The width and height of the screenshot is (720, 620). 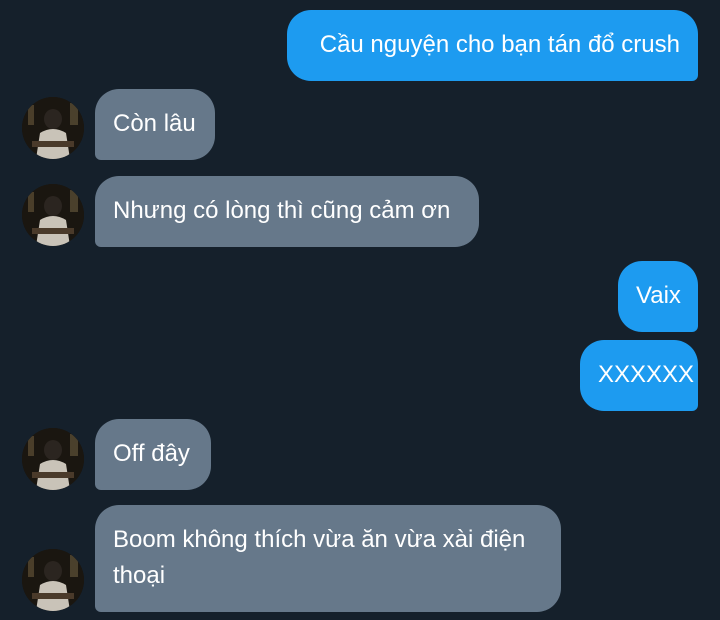 I want to click on message-bubble-incoming: Off đây, so click(x=153, y=454).